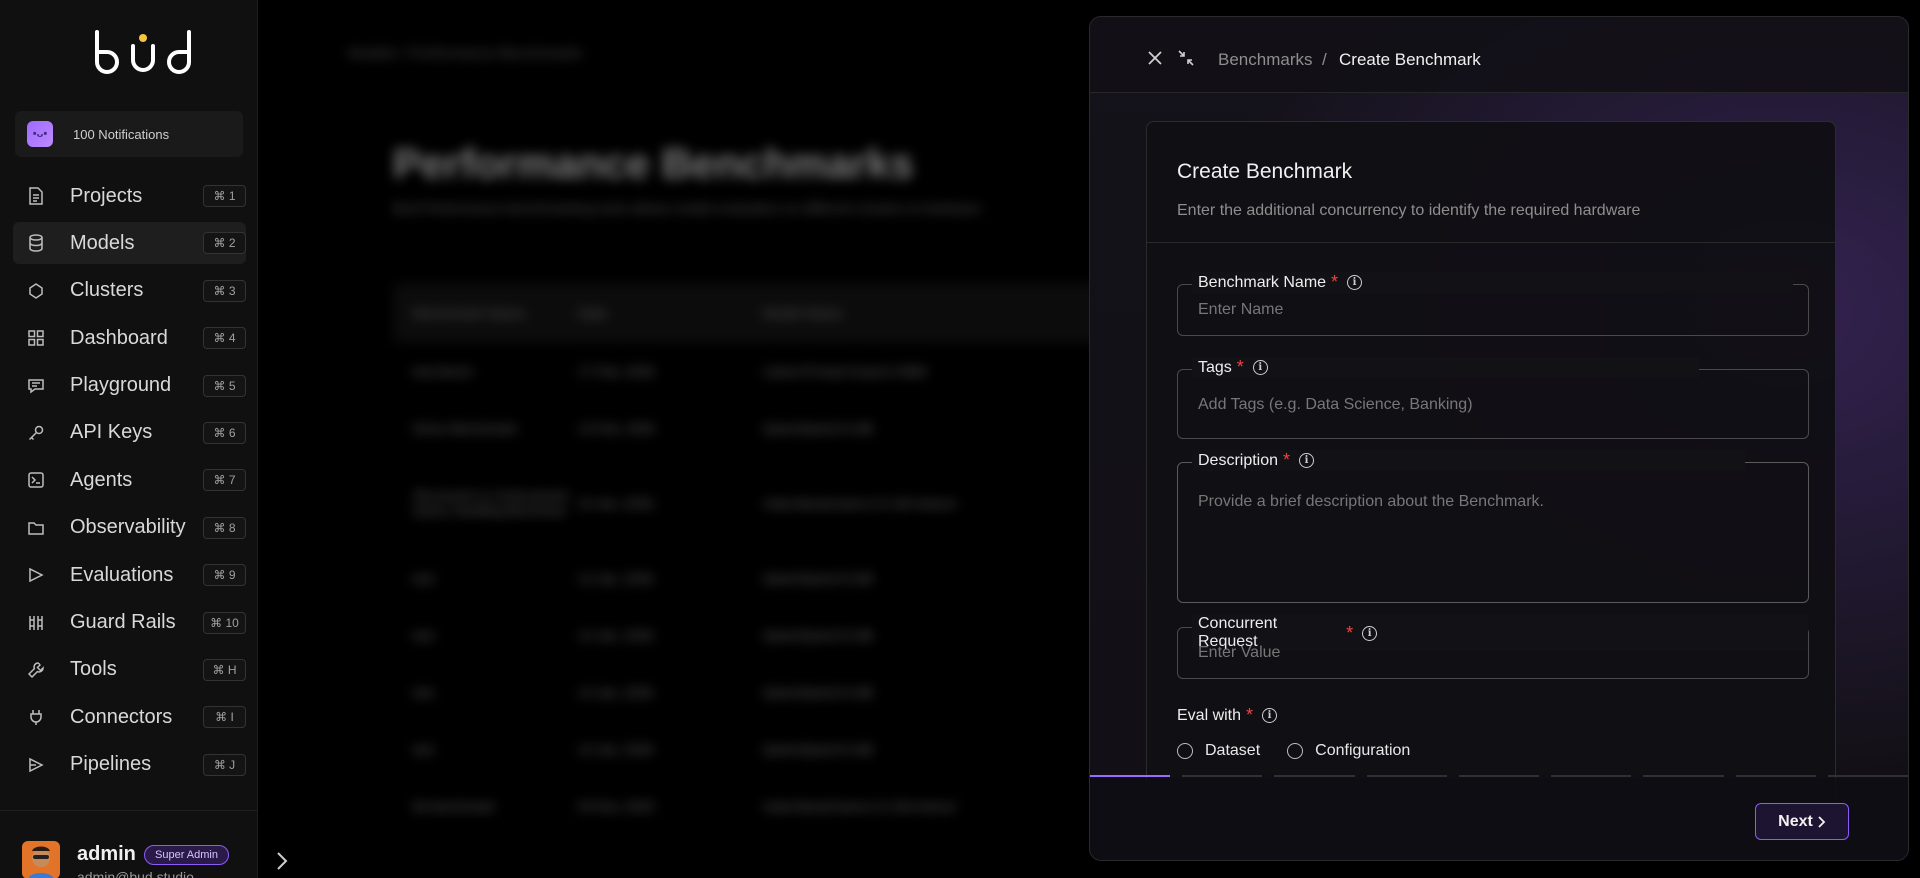 This screenshot has height=878, width=1920. I want to click on sidebar-item-connectors: Connectors ⌘ I, so click(129, 717).